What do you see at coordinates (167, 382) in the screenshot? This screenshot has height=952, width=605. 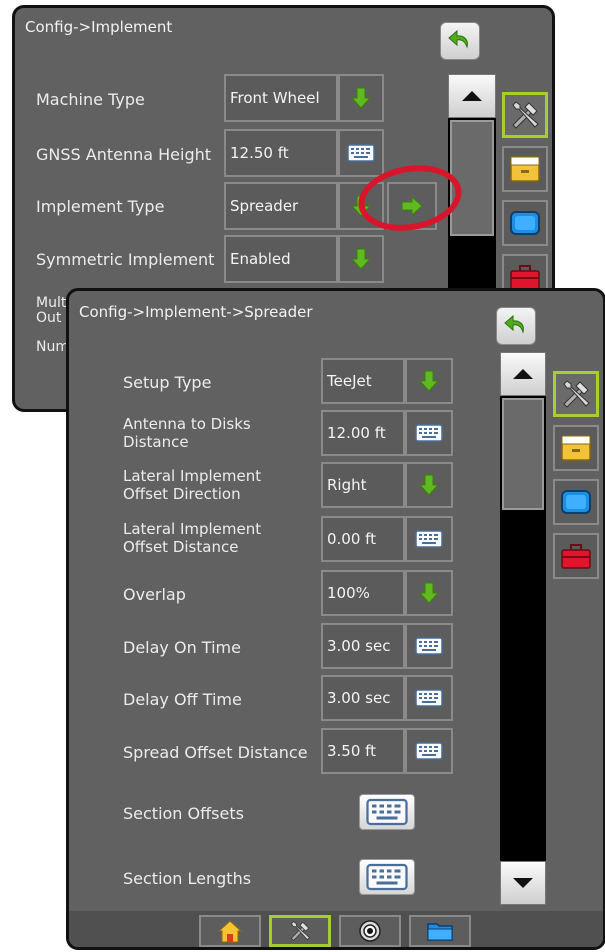 I see `setup-type-label: Setup Type` at bounding box center [167, 382].